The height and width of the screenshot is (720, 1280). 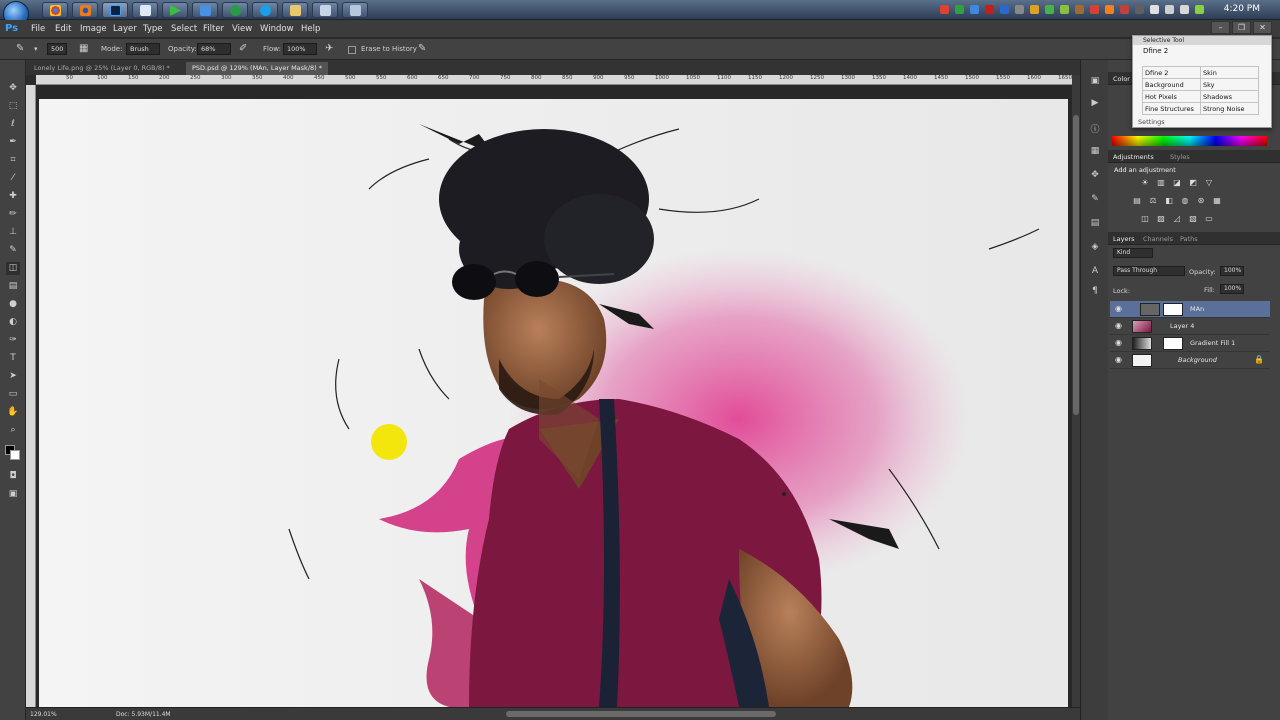 I want to click on screen-mode-icon: ▣, so click(x=13, y=494).